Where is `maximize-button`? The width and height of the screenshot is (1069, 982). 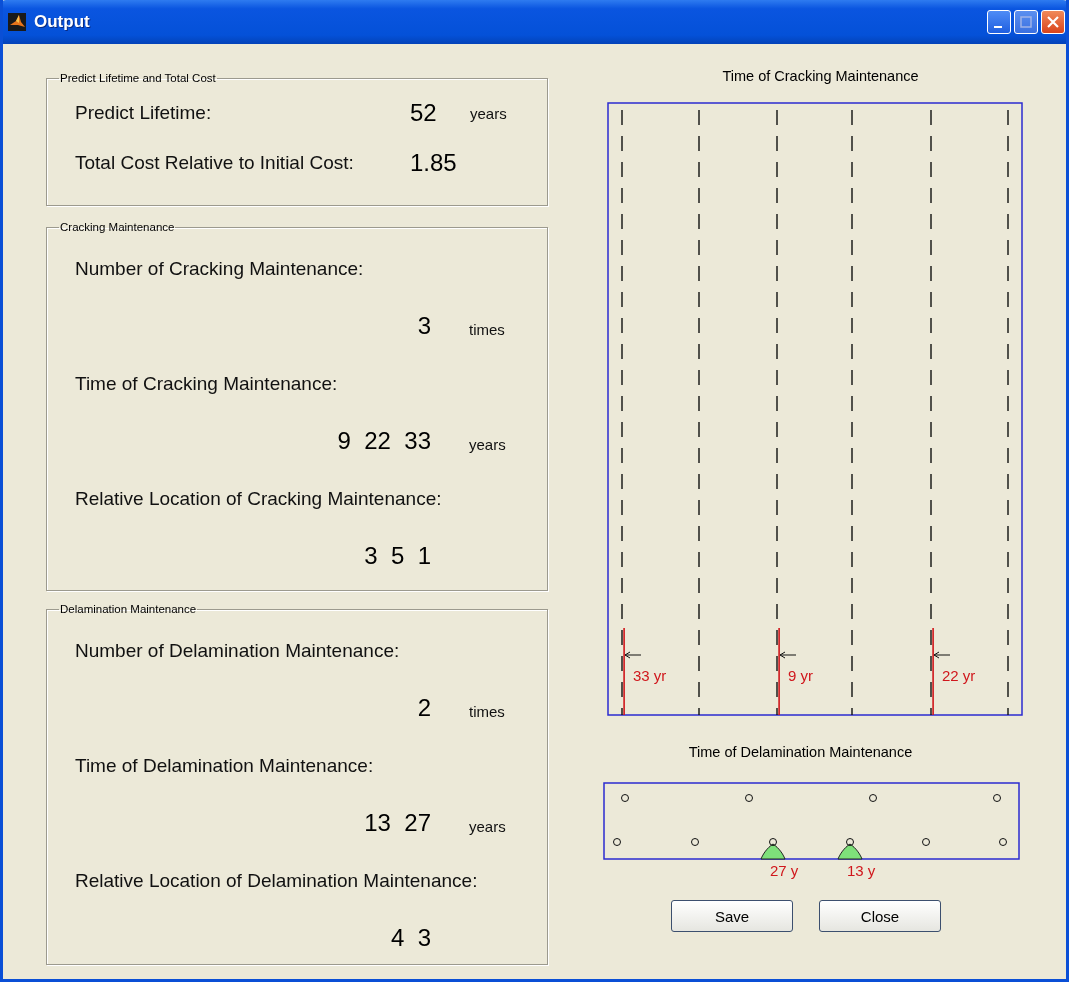
maximize-button is located at coordinates (1026, 22).